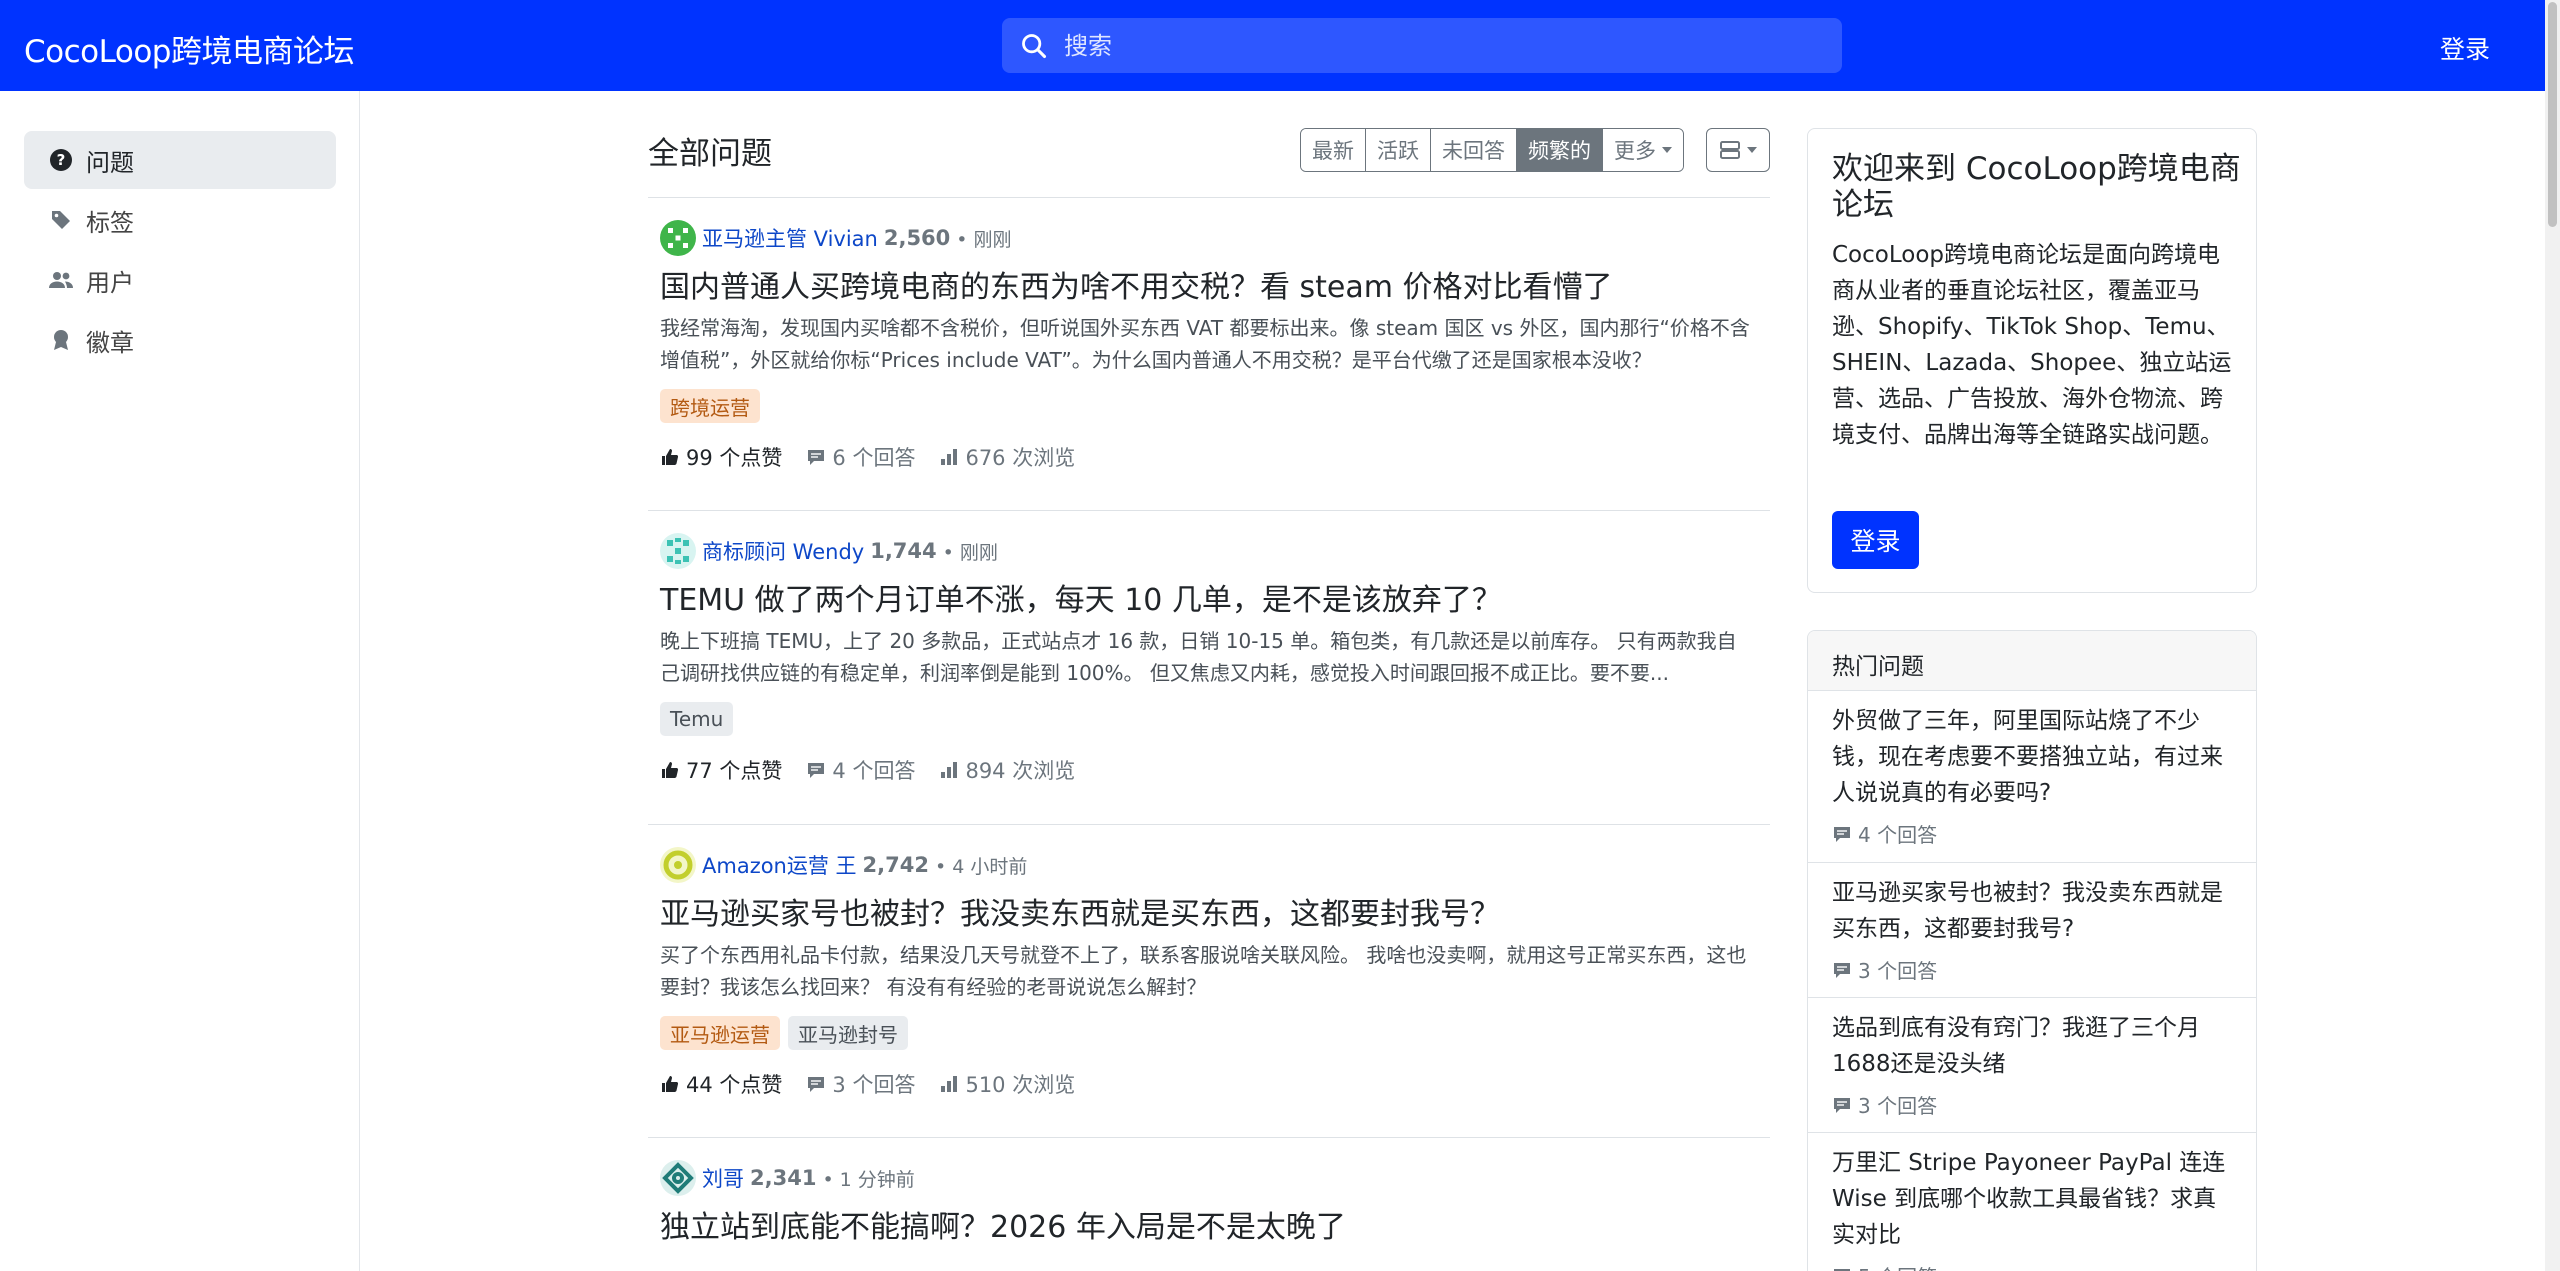  Describe the element at coordinates (2465, 48) in the screenshot. I see `login-link: 登录` at that location.